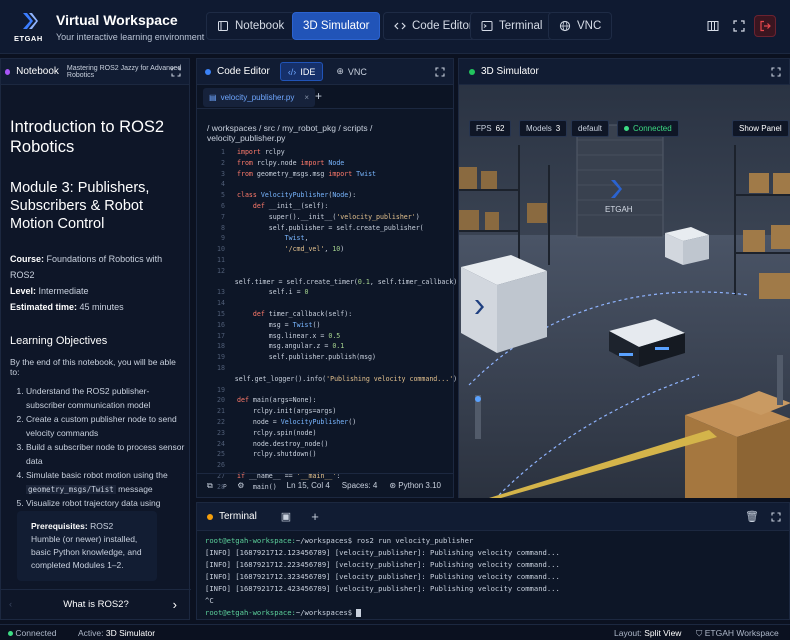 This screenshot has width=790, height=640. What do you see at coordinates (589, 26) in the screenshot?
I see `tab-label: VNC` at bounding box center [589, 26].